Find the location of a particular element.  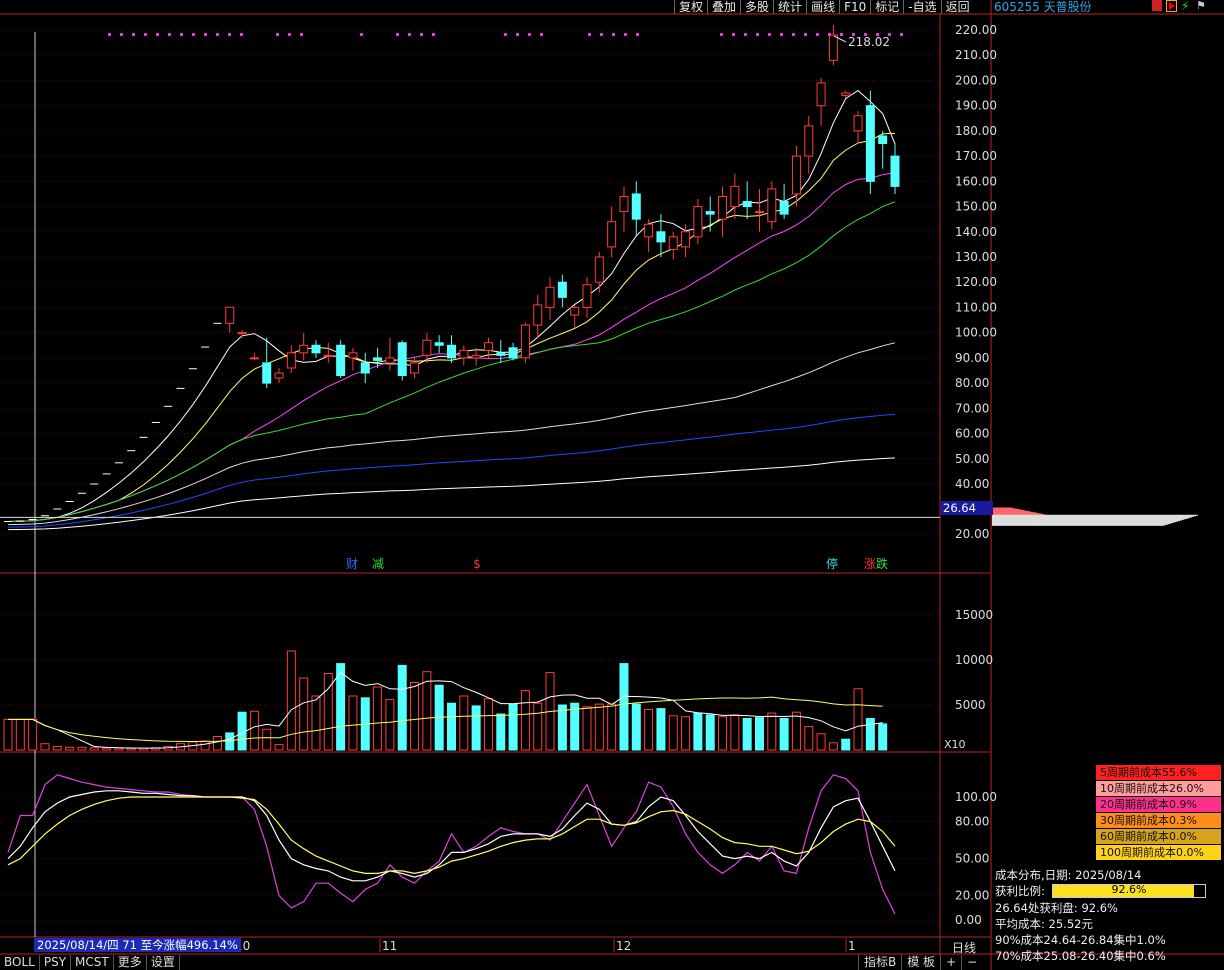

profit-ratio-value: 92.6% is located at coordinates (1129, 889).